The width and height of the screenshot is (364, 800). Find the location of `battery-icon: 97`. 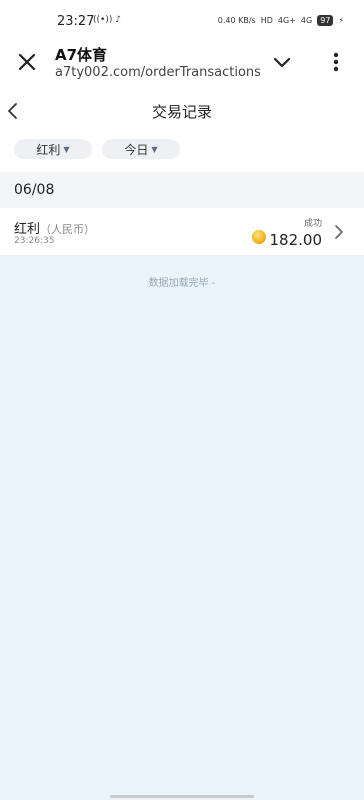

battery-icon: 97 is located at coordinates (325, 20).